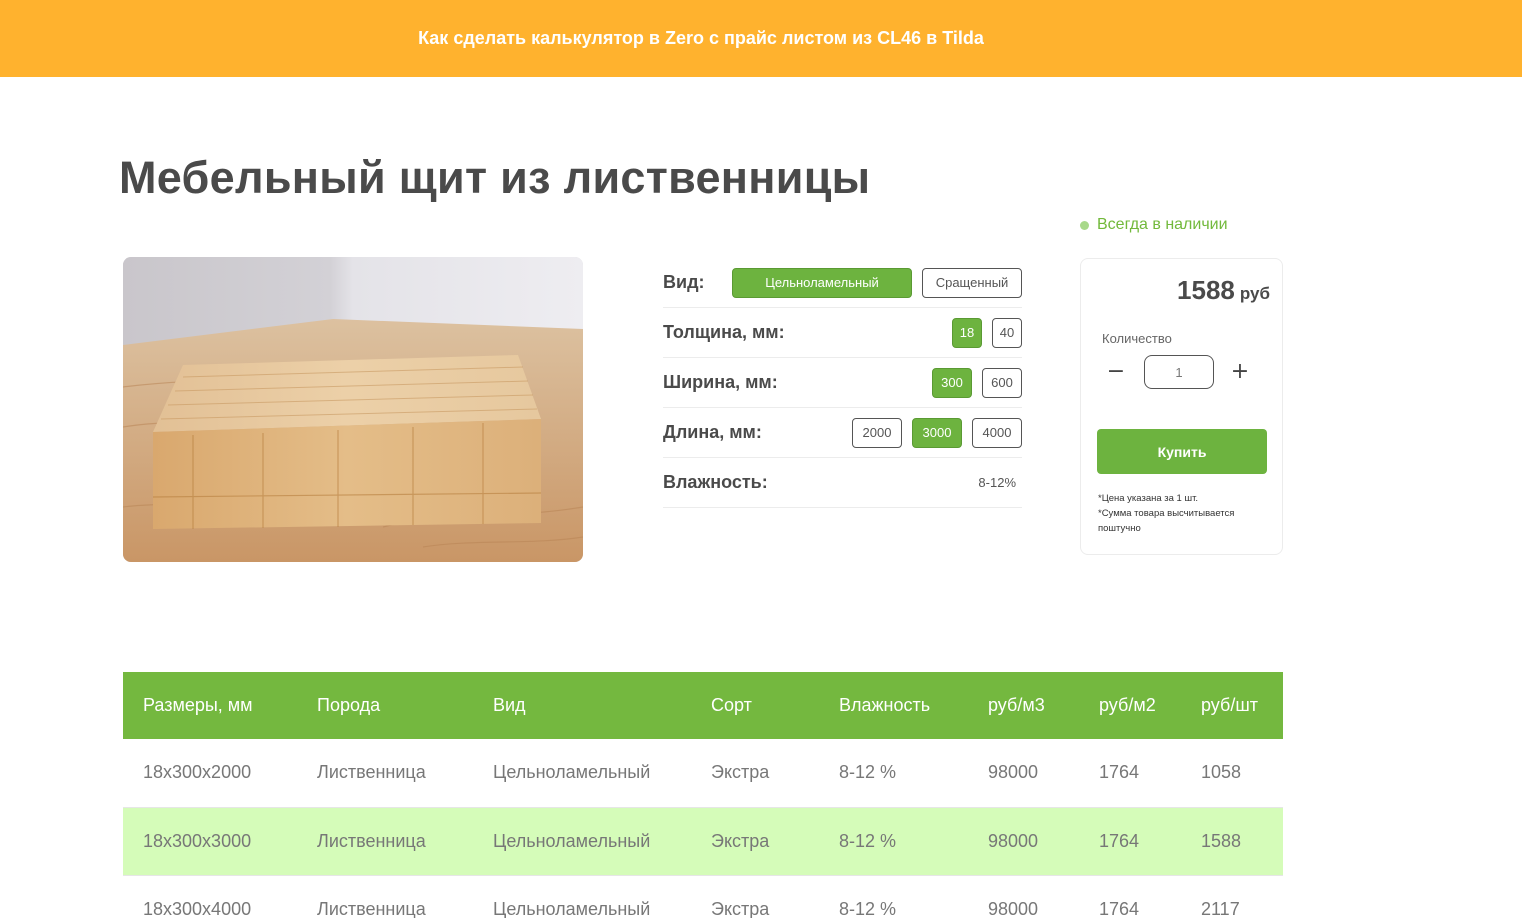 The height and width of the screenshot is (918, 1522). What do you see at coordinates (1002, 382) in the screenshot?
I see `width-600-button: 600` at bounding box center [1002, 382].